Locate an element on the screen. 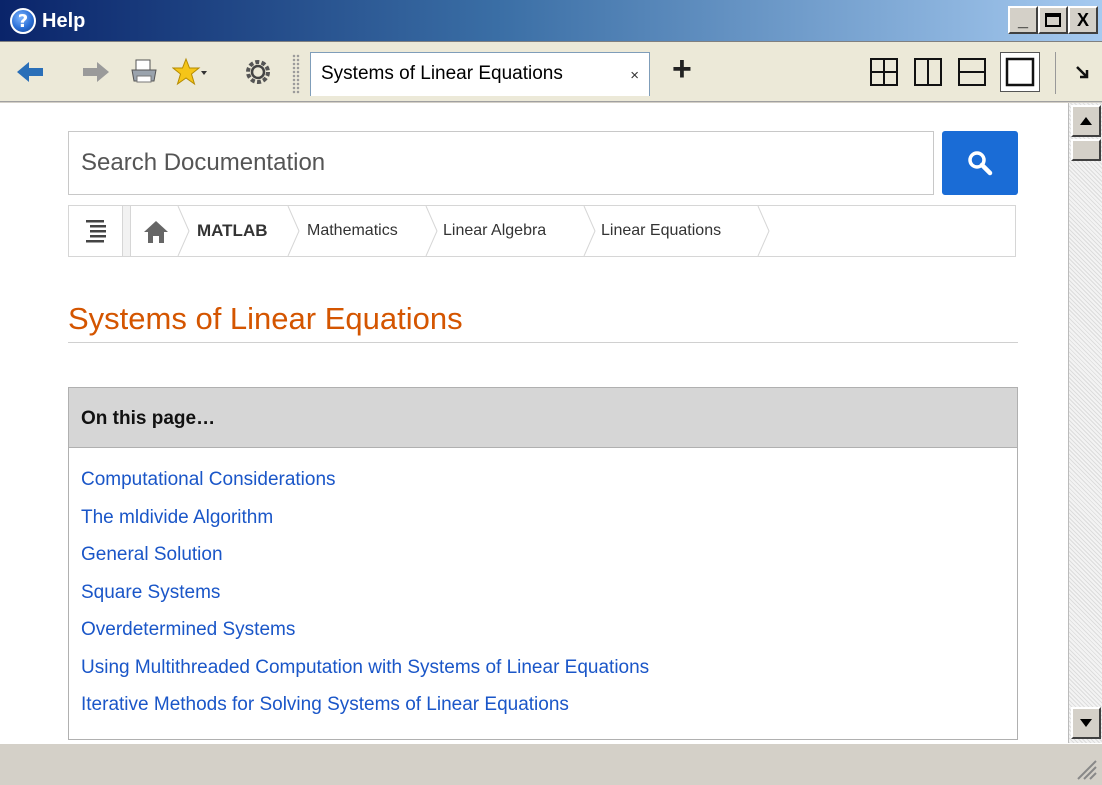 The width and height of the screenshot is (1102, 785). close-button: X is located at coordinates (1083, 20).